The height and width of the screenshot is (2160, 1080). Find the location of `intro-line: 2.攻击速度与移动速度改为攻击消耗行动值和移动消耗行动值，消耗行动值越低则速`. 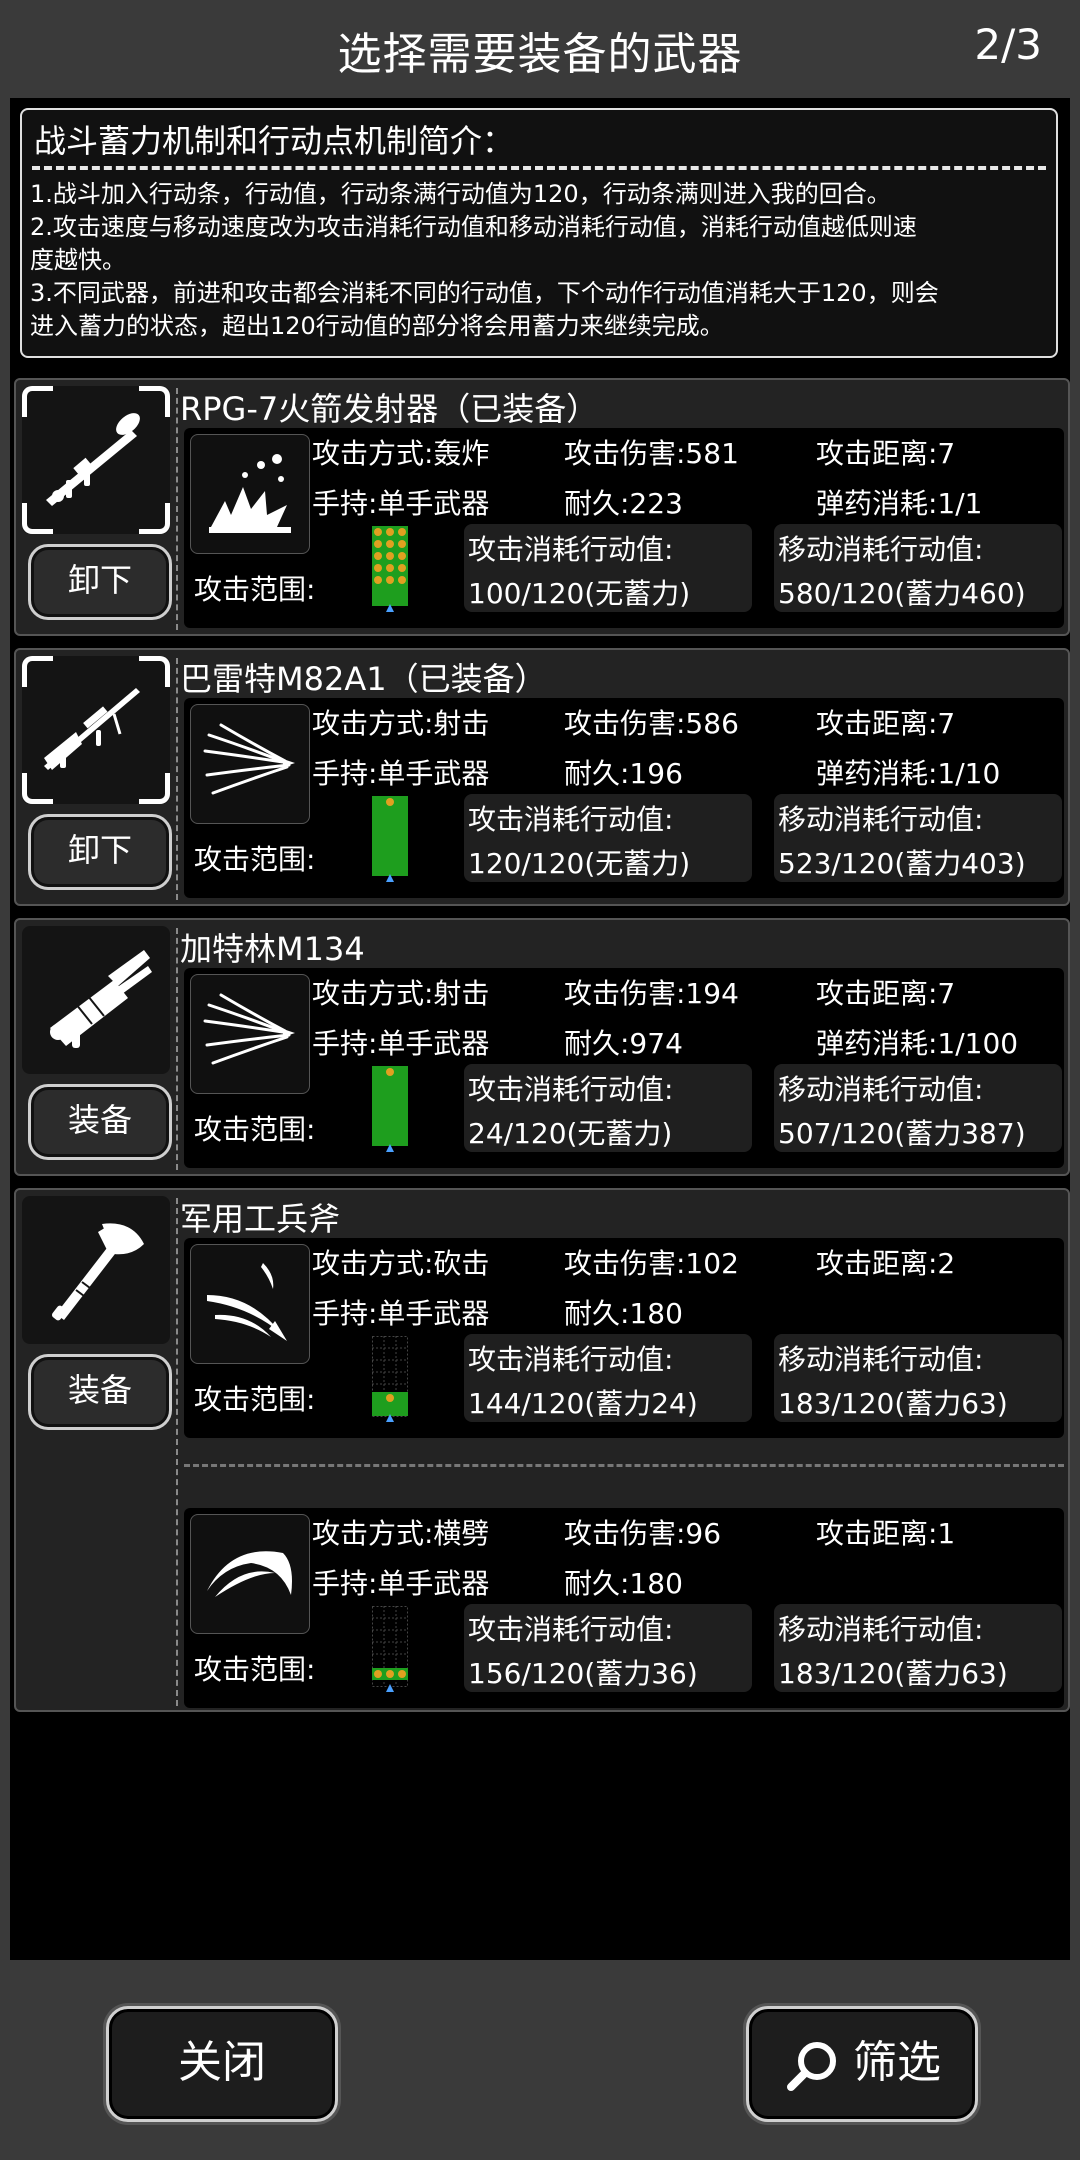

intro-line: 2.攻击速度与移动速度改为攻击消耗行动值和移动消耗行动值，消耗行动值越低则速 is located at coordinates (473, 227).